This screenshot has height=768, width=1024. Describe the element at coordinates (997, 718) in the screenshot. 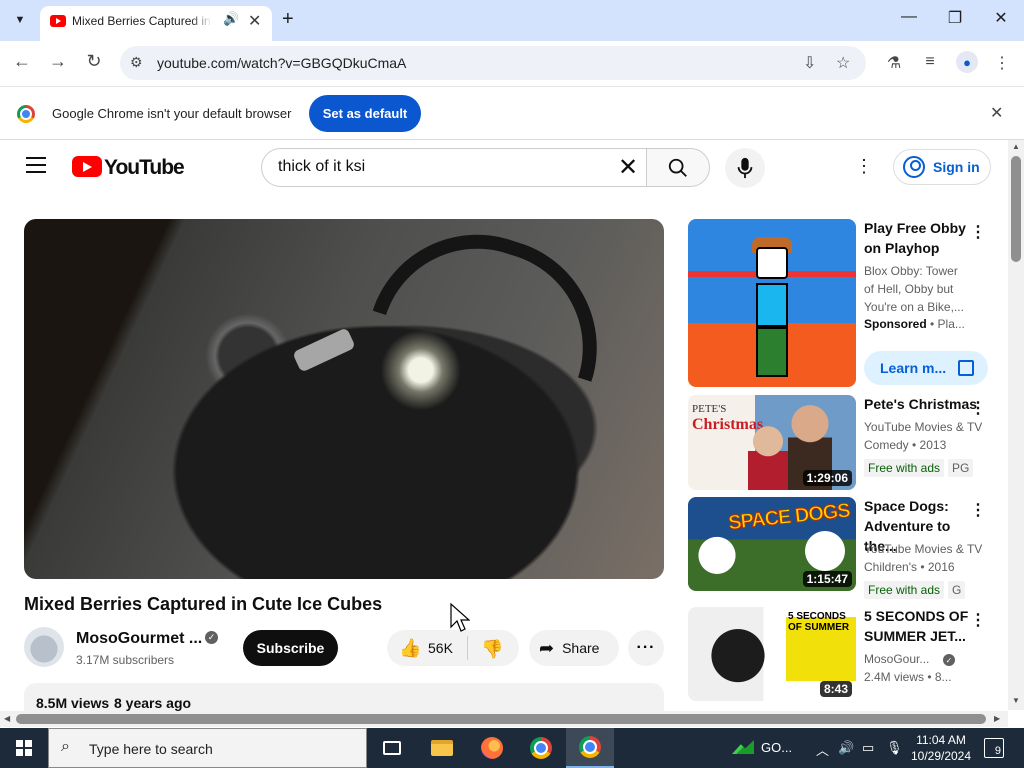

I see `scroll-right-arrow-icon: ▶` at that location.